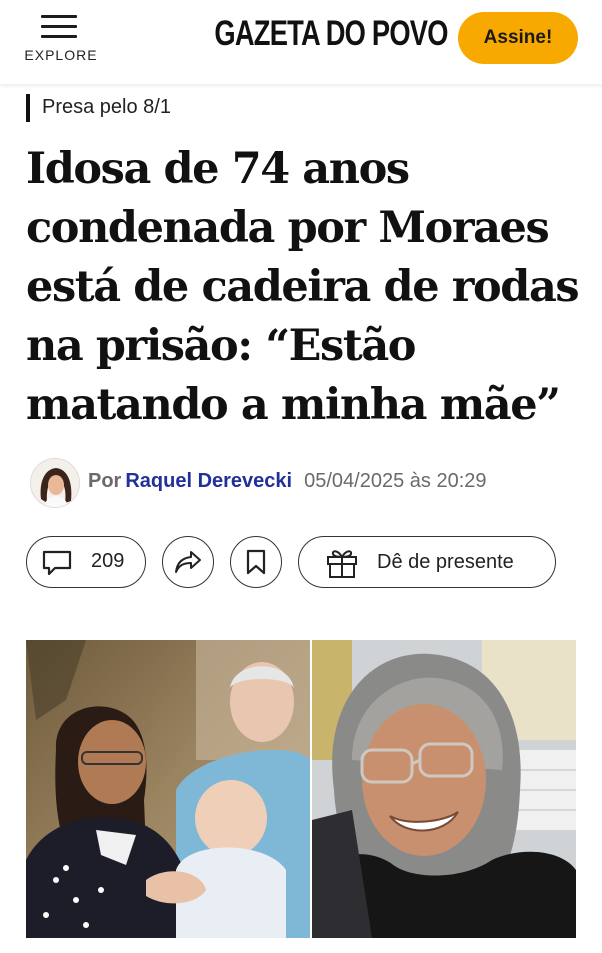 The image size is (602, 953). What do you see at coordinates (444, 789) in the screenshot?
I see `article-photo-portrait` at bounding box center [444, 789].